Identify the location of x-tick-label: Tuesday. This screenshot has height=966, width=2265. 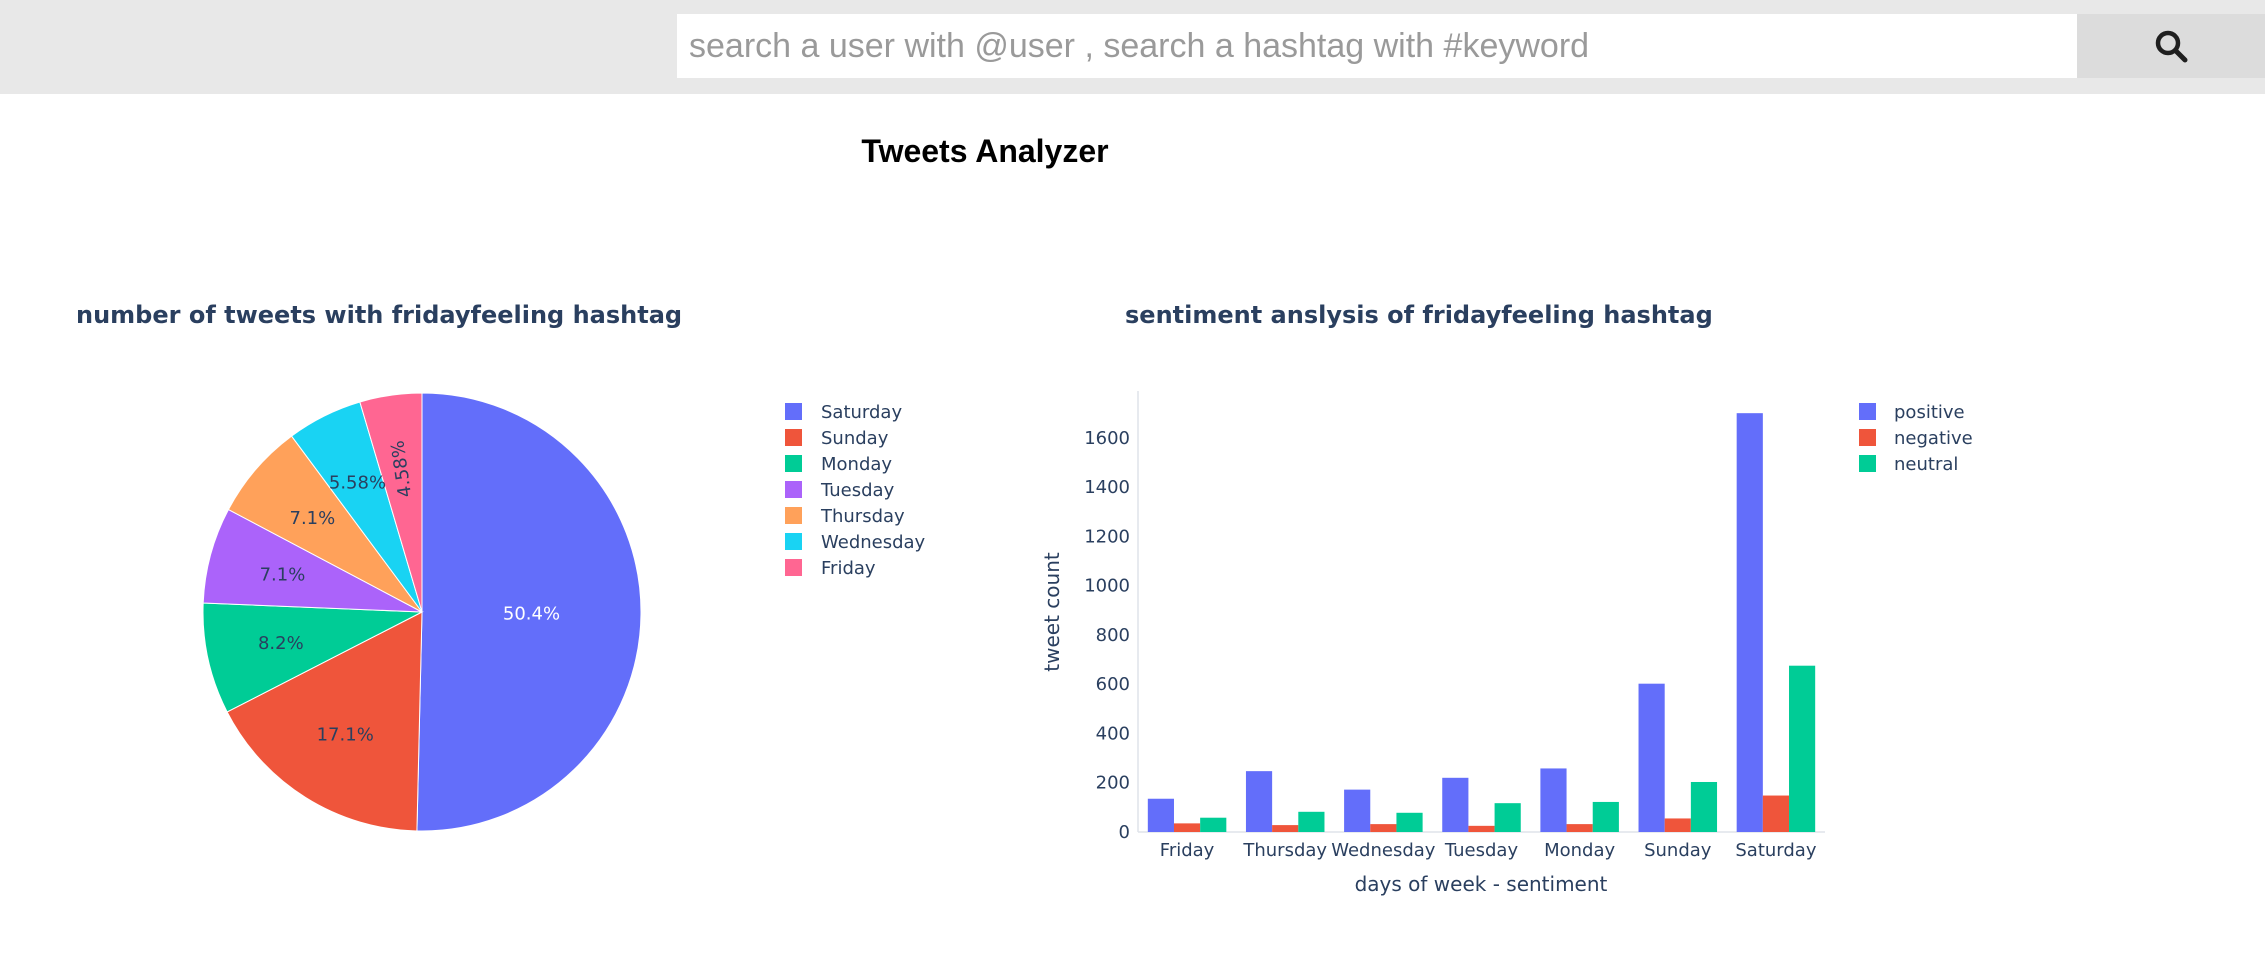
(1481, 850).